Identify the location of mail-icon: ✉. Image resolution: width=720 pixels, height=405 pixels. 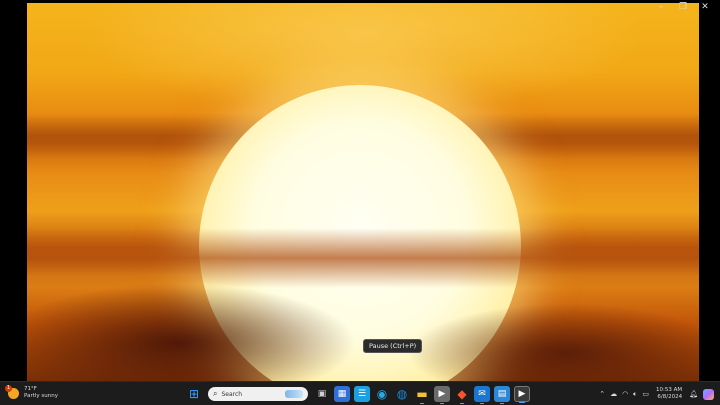
(482, 394).